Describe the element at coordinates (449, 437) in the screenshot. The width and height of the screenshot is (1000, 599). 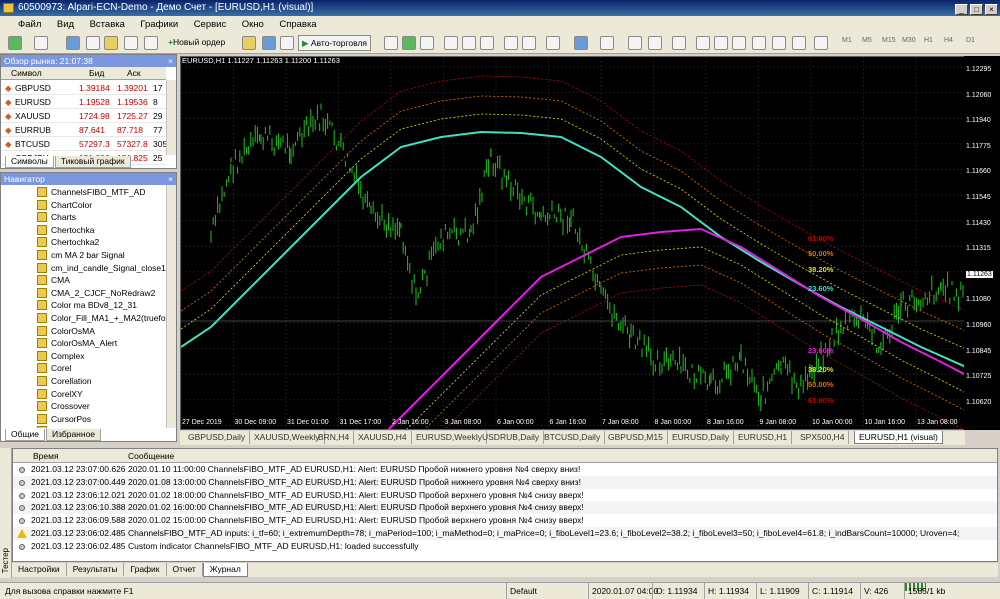
I see `symbol-tab: EURUSD,Weekly` at that location.